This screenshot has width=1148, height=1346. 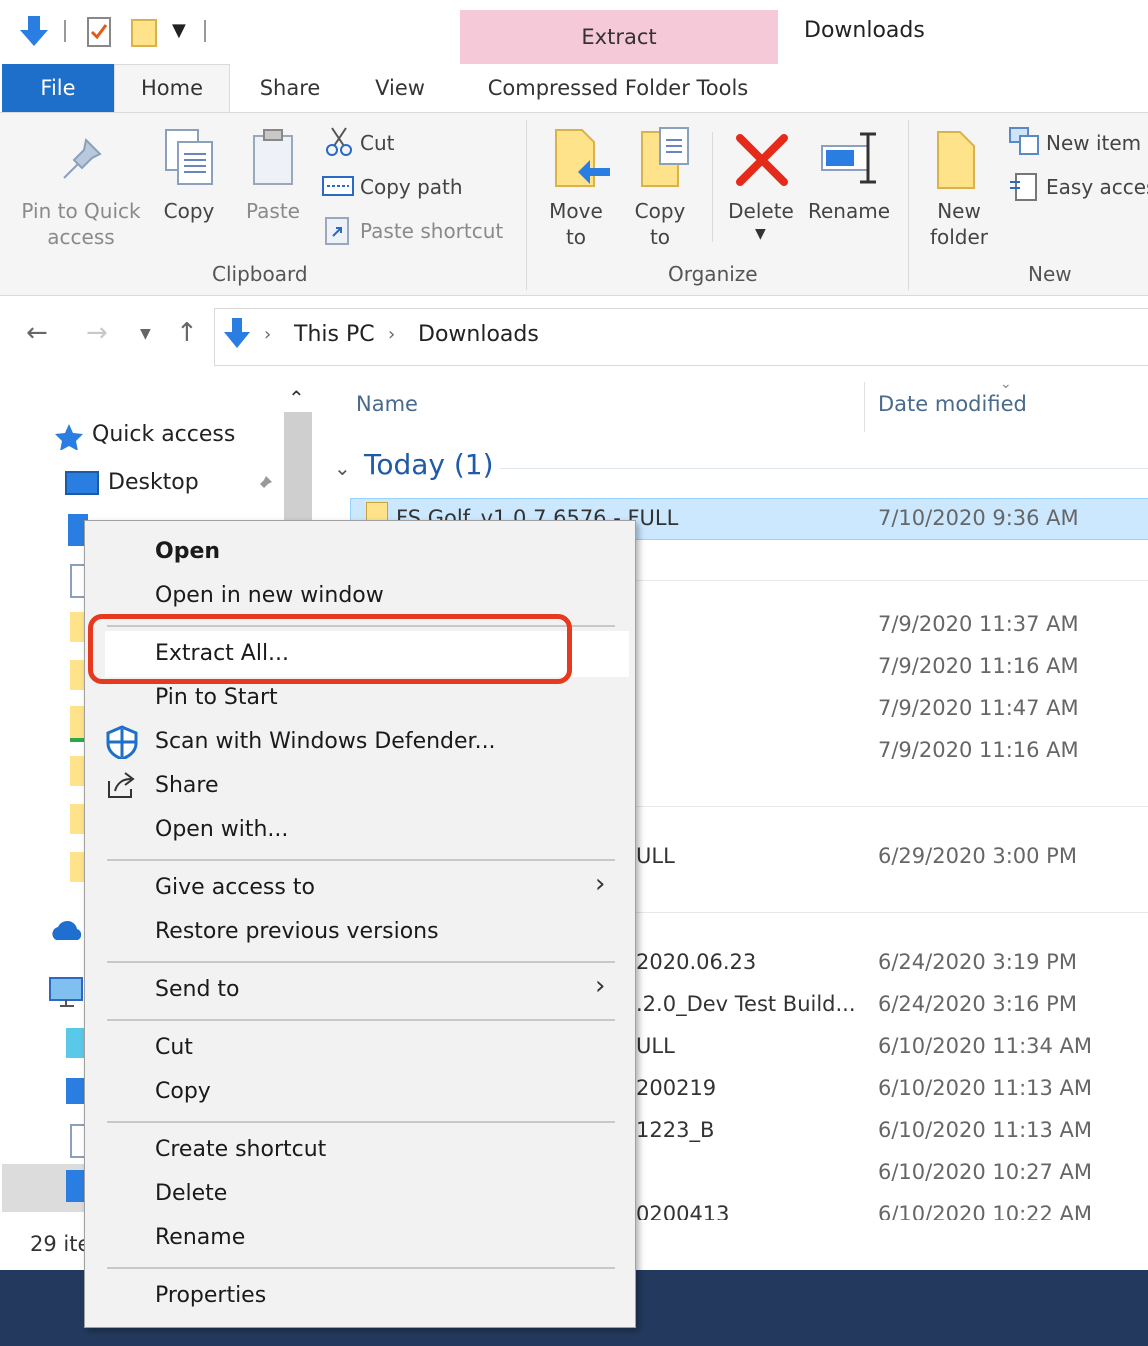 What do you see at coordinates (100, 33) in the screenshot?
I see `properties-icon` at bounding box center [100, 33].